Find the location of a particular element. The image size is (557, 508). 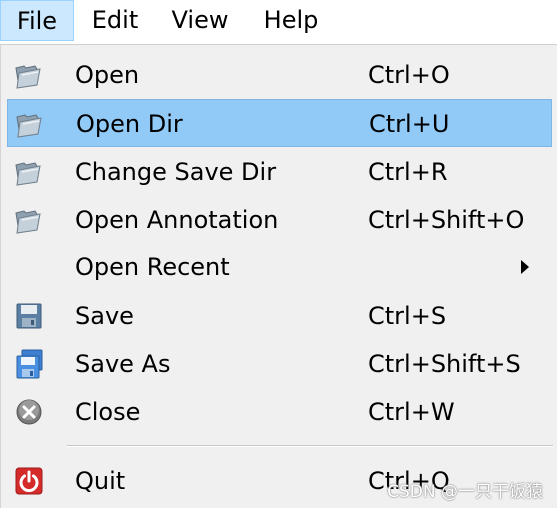

menu-bar: File Edit View Help is located at coordinates (278, 22).